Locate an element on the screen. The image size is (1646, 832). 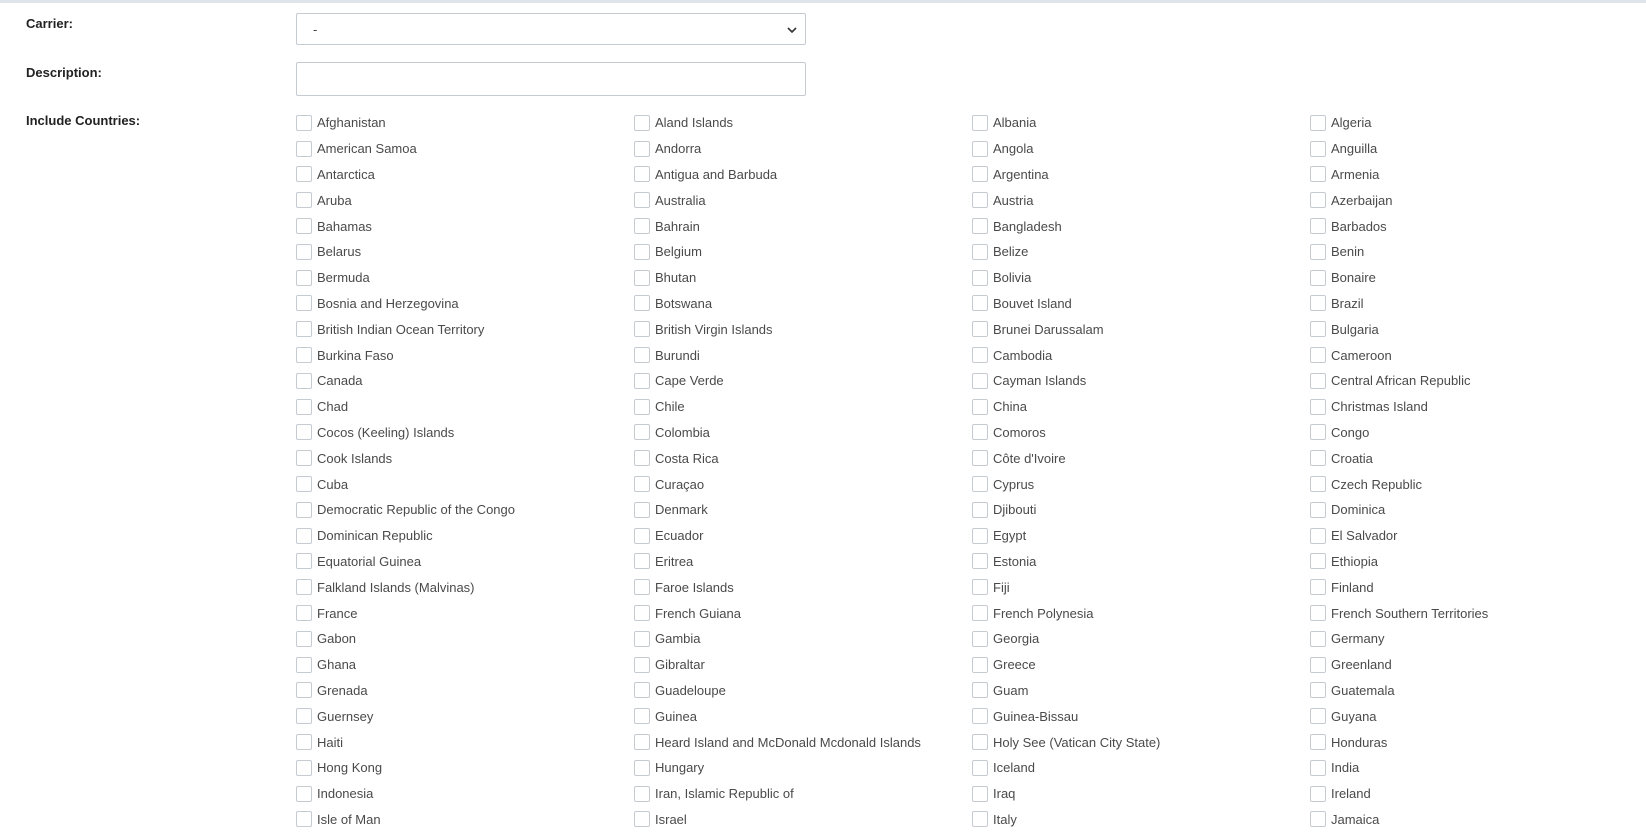
country-option: Colombia is located at coordinates (803, 433).